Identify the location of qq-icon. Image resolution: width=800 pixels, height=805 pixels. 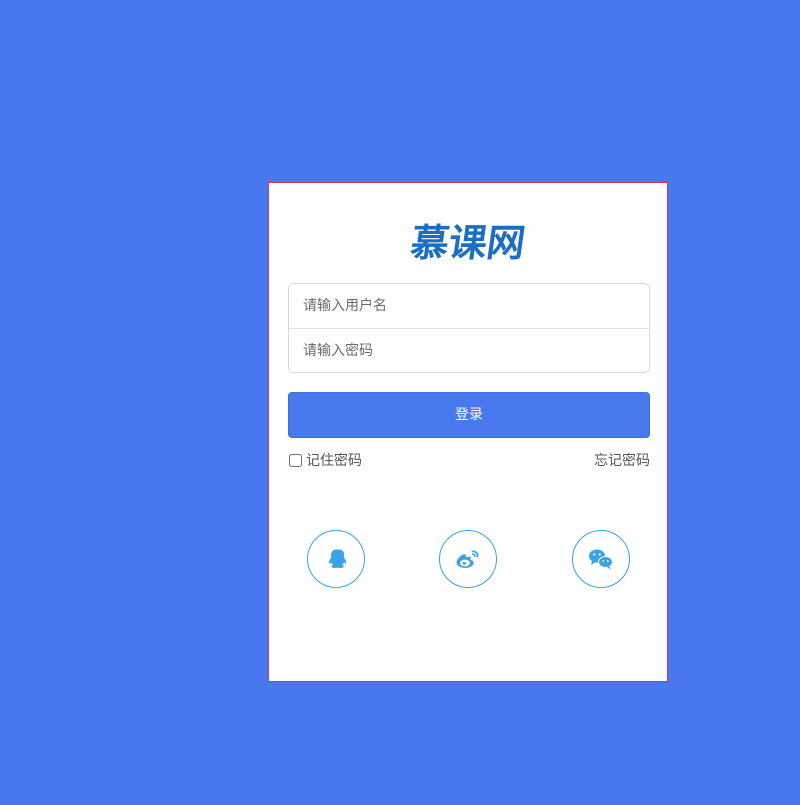
(336, 559).